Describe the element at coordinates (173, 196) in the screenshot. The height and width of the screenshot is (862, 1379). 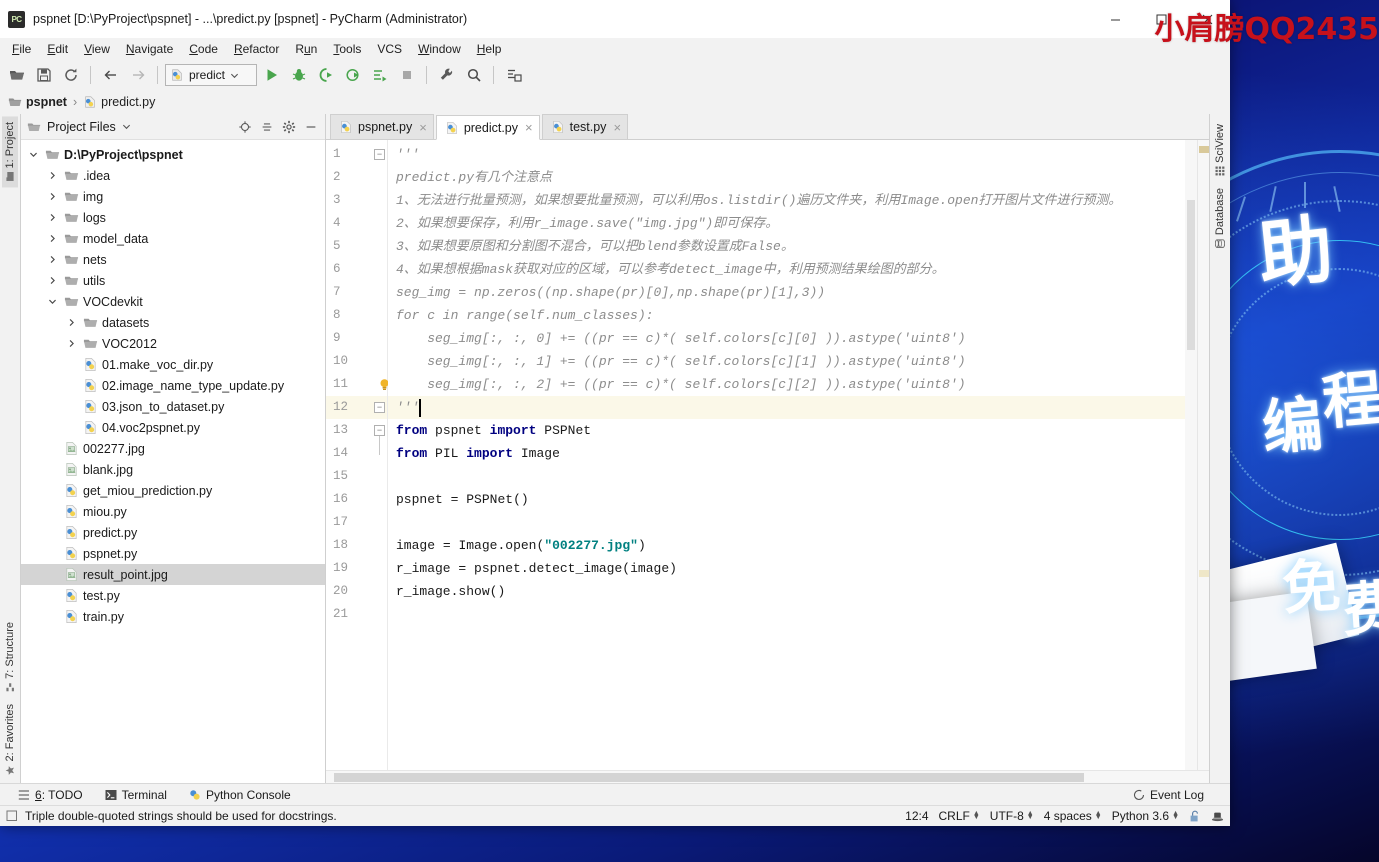
I see `tree-node: img` at that location.